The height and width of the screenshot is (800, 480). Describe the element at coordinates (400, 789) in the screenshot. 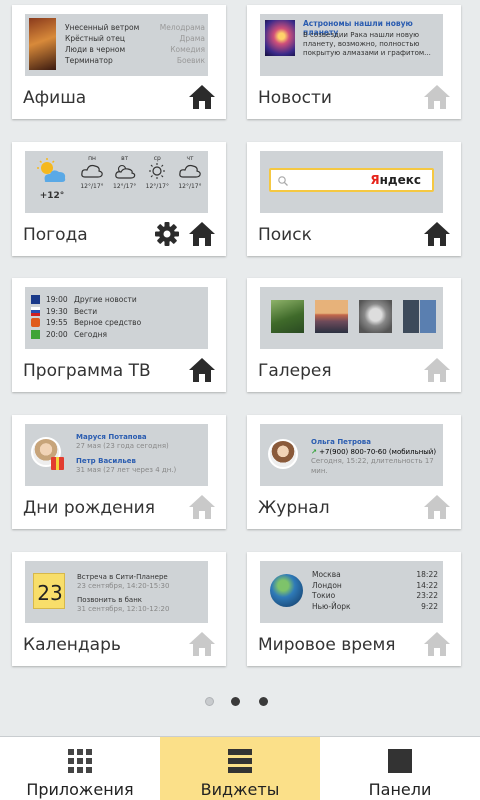

I see `tab-label: Панели` at that location.